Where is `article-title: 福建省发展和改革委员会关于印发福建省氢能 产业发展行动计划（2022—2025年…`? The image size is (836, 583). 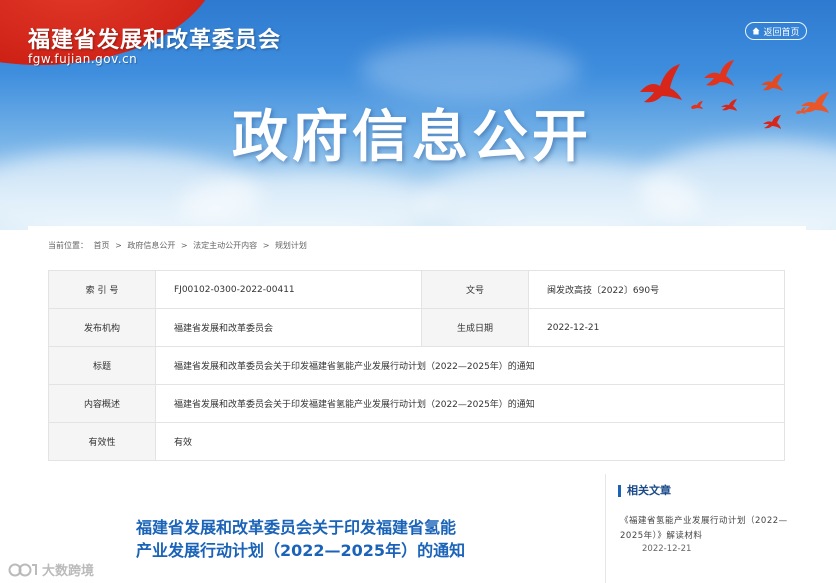
article-title: 福建省发展和改革委员会关于印发福建省氢能 产业发展行动计划（2022—2025年… is located at coordinates (336, 539).